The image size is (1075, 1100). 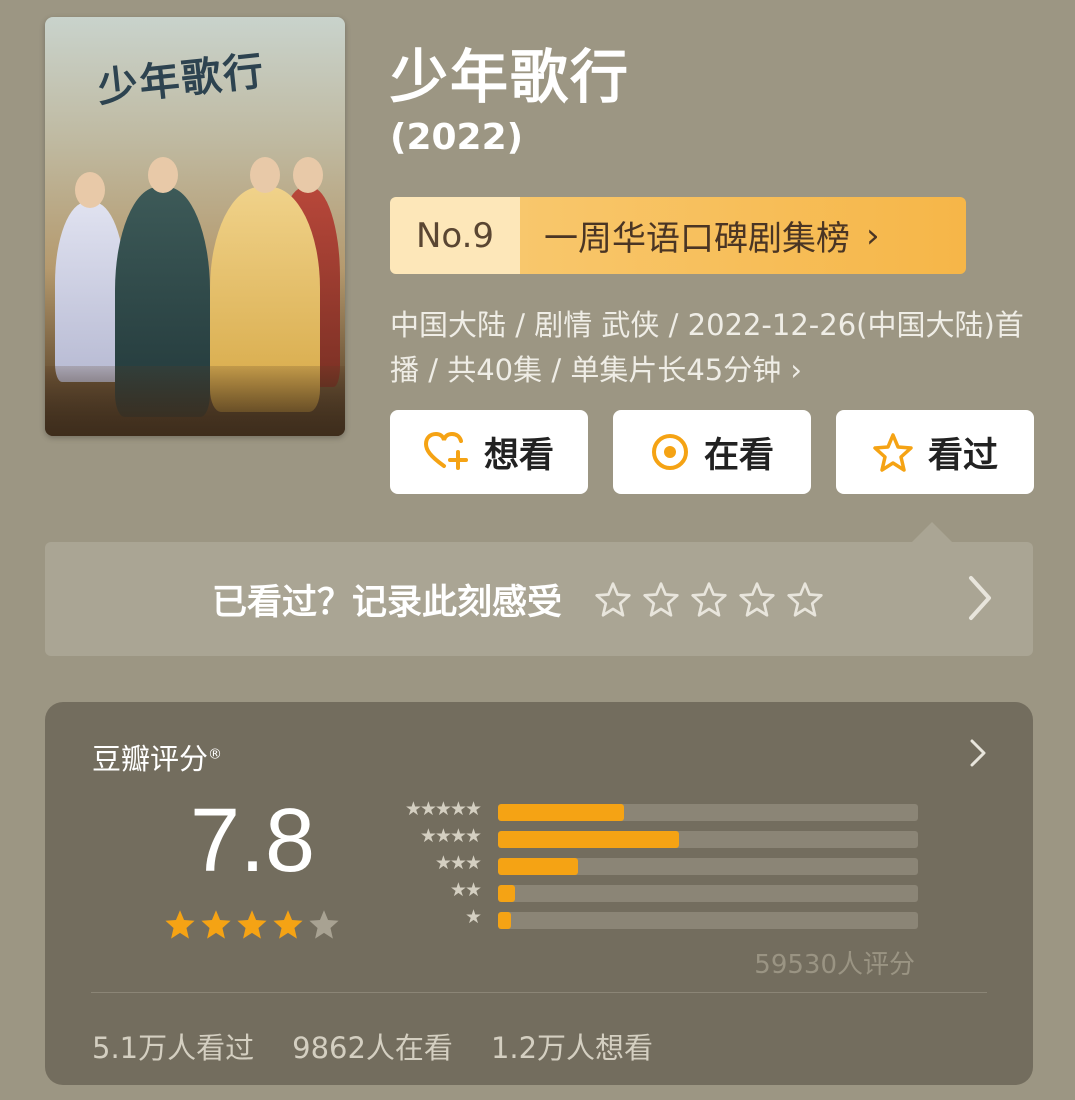 I want to click on rating-stars, so click(x=252, y=924).